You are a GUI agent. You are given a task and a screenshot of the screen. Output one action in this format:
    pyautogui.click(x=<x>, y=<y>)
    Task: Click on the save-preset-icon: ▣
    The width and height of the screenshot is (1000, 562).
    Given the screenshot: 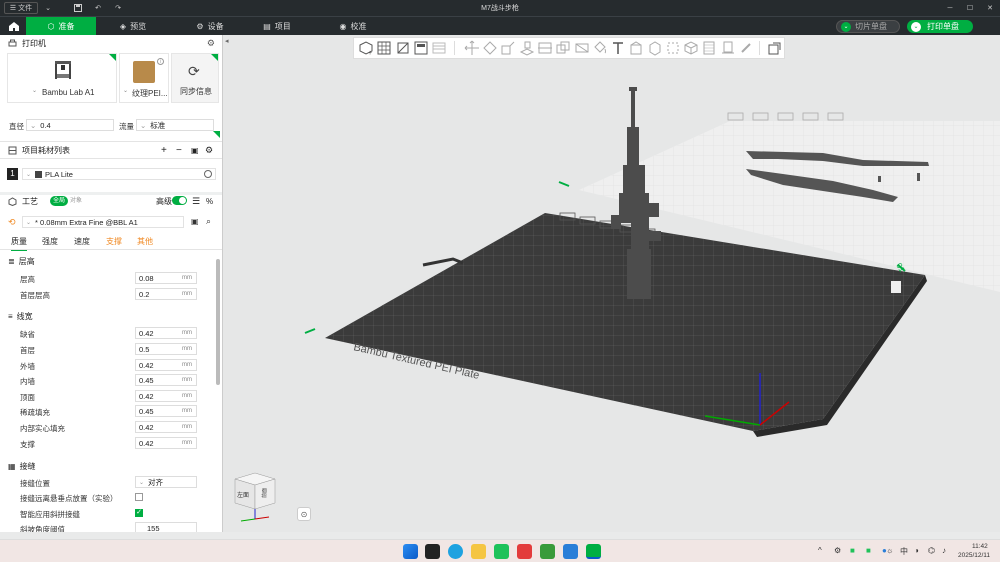 What is the action you would take?
    pyautogui.click(x=195, y=221)
    